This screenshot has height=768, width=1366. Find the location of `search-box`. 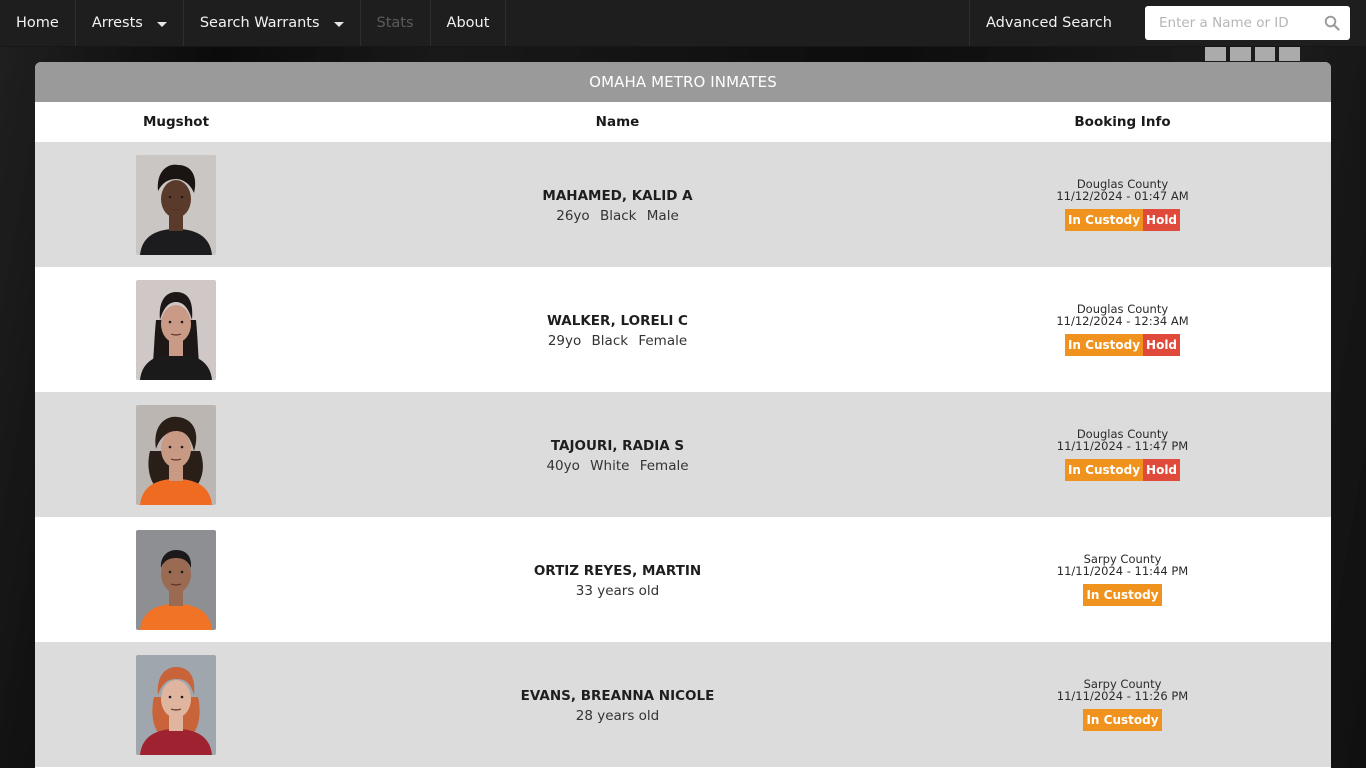

search-box is located at coordinates (1247, 23).